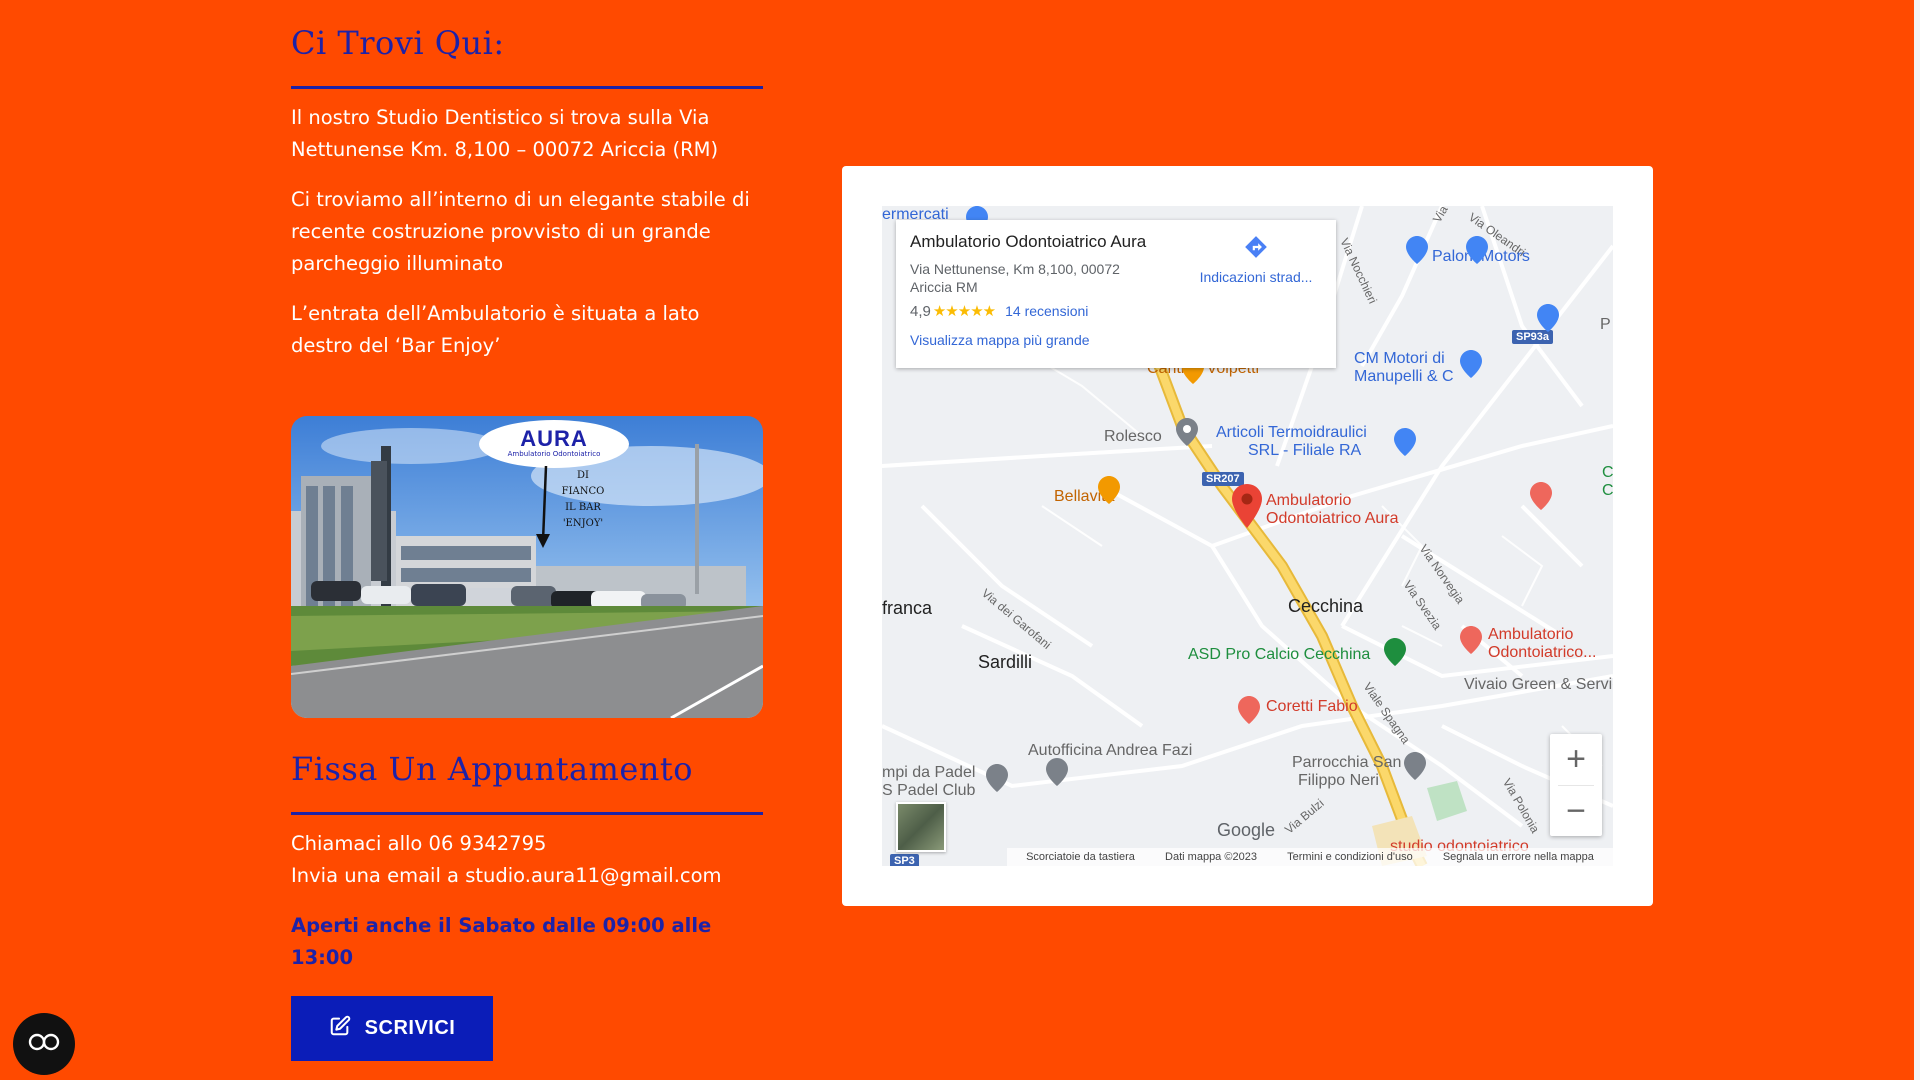  Describe the element at coordinates (921, 827) in the screenshot. I see `satellite-toggle` at that location.